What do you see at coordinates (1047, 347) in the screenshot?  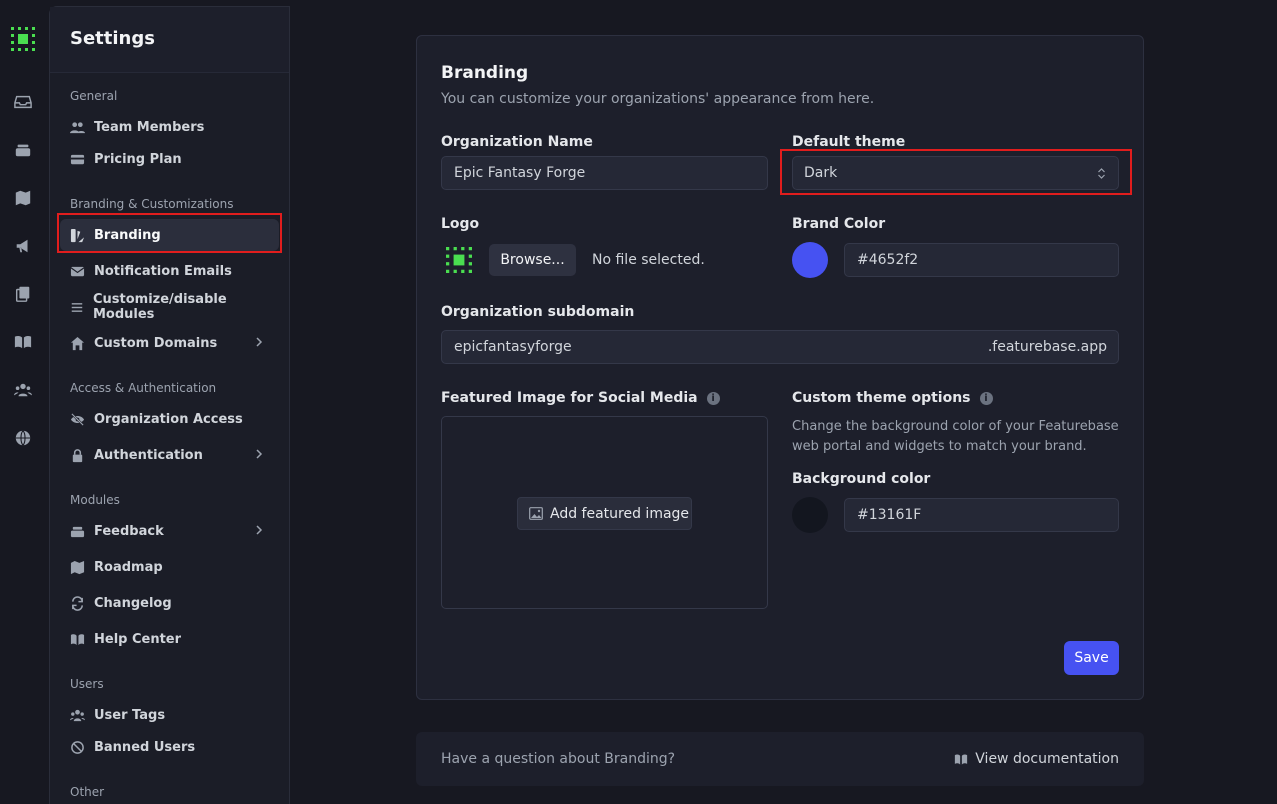 I see `subdomain-suffix: .featurebase.app` at bounding box center [1047, 347].